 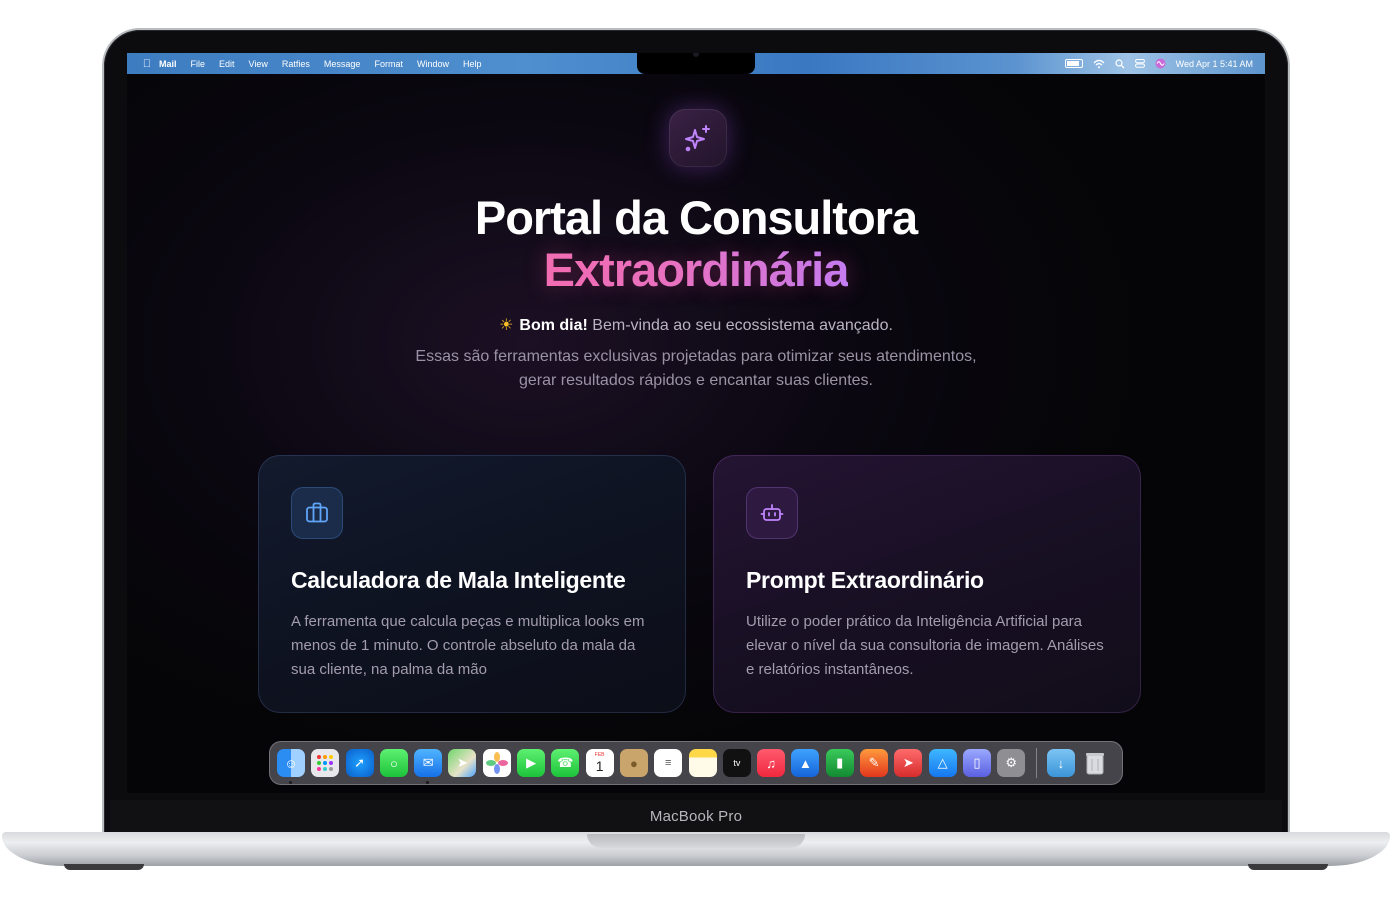 What do you see at coordinates (805, 763) in the screenshot?
I see `keynote-icon: ▲` at bounding box center [805, 763].